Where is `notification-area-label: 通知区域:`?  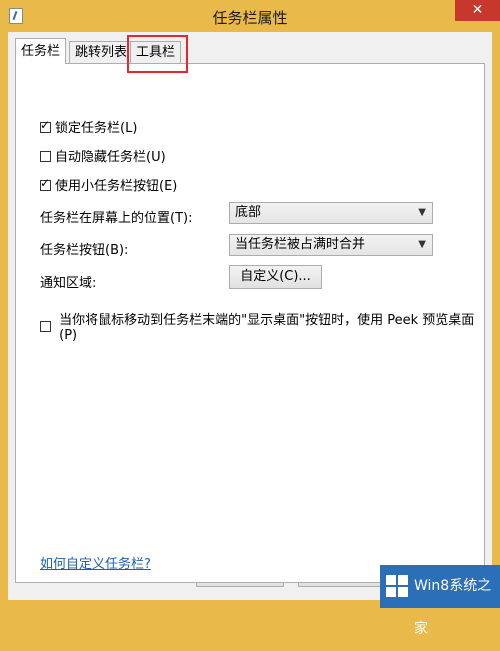 notification-area-label: 通知区域: is located at coordinates (68, 283).